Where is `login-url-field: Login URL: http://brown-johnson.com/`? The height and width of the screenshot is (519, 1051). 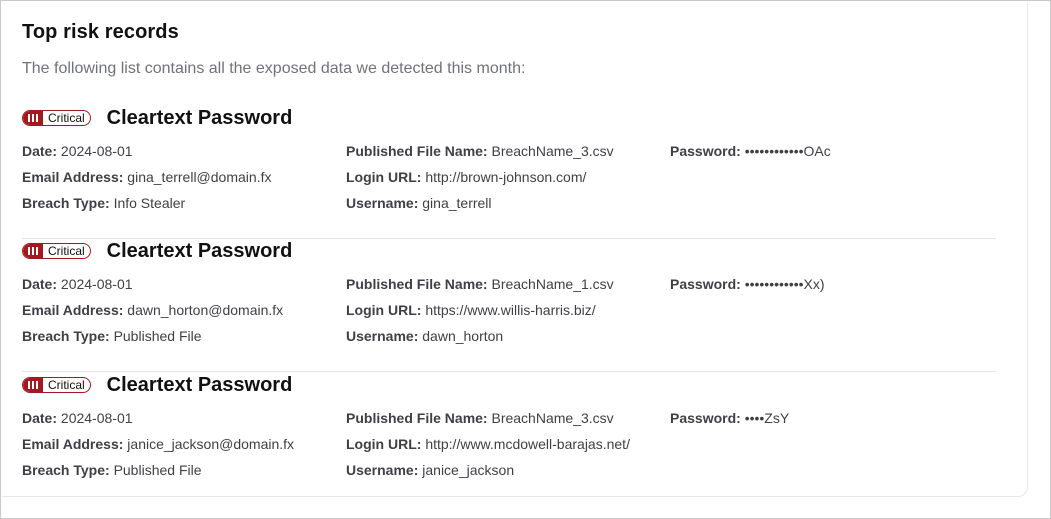 login-url-field: Login URL: http://brown-johnson.com/ is located at coordinates (466, 177).